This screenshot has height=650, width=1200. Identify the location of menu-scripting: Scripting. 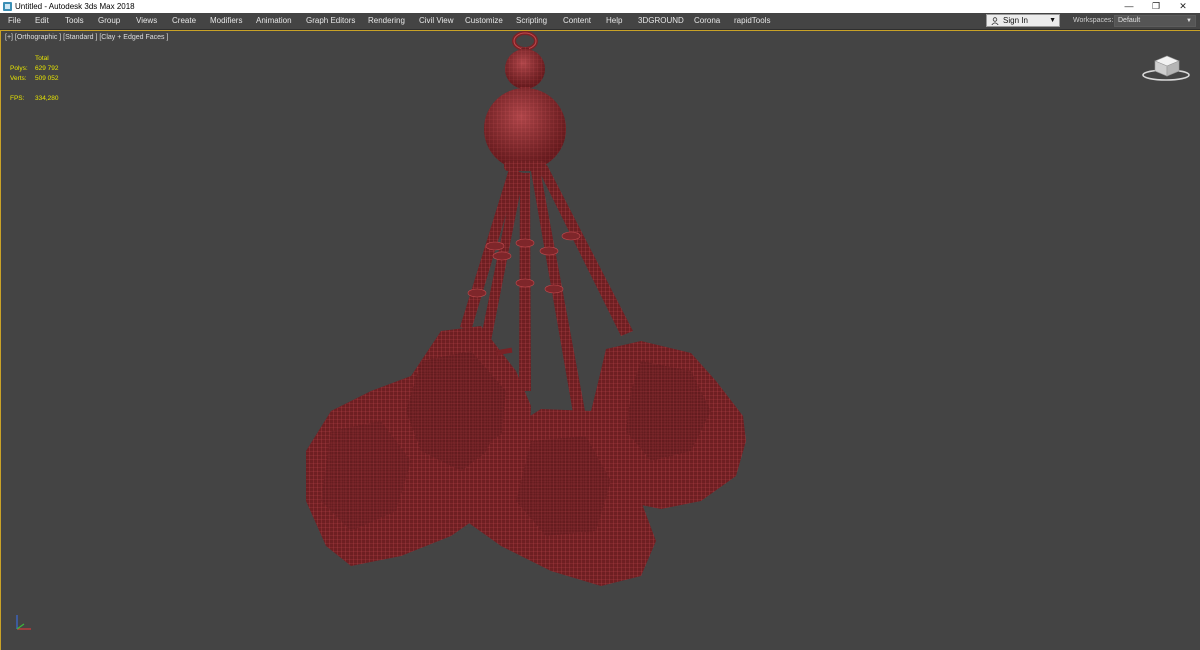
(531, 21).